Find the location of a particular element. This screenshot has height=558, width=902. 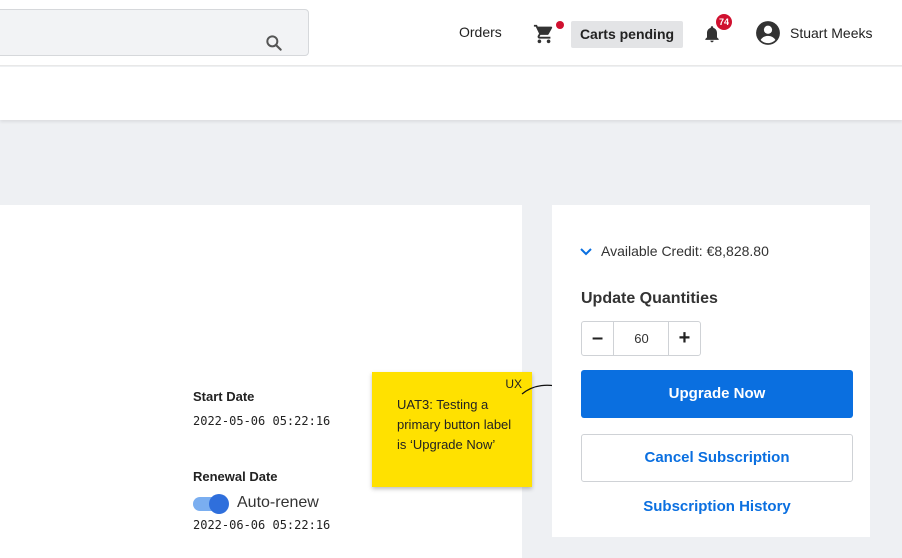

orders-link: Orders is located at coordinates (480, 32).